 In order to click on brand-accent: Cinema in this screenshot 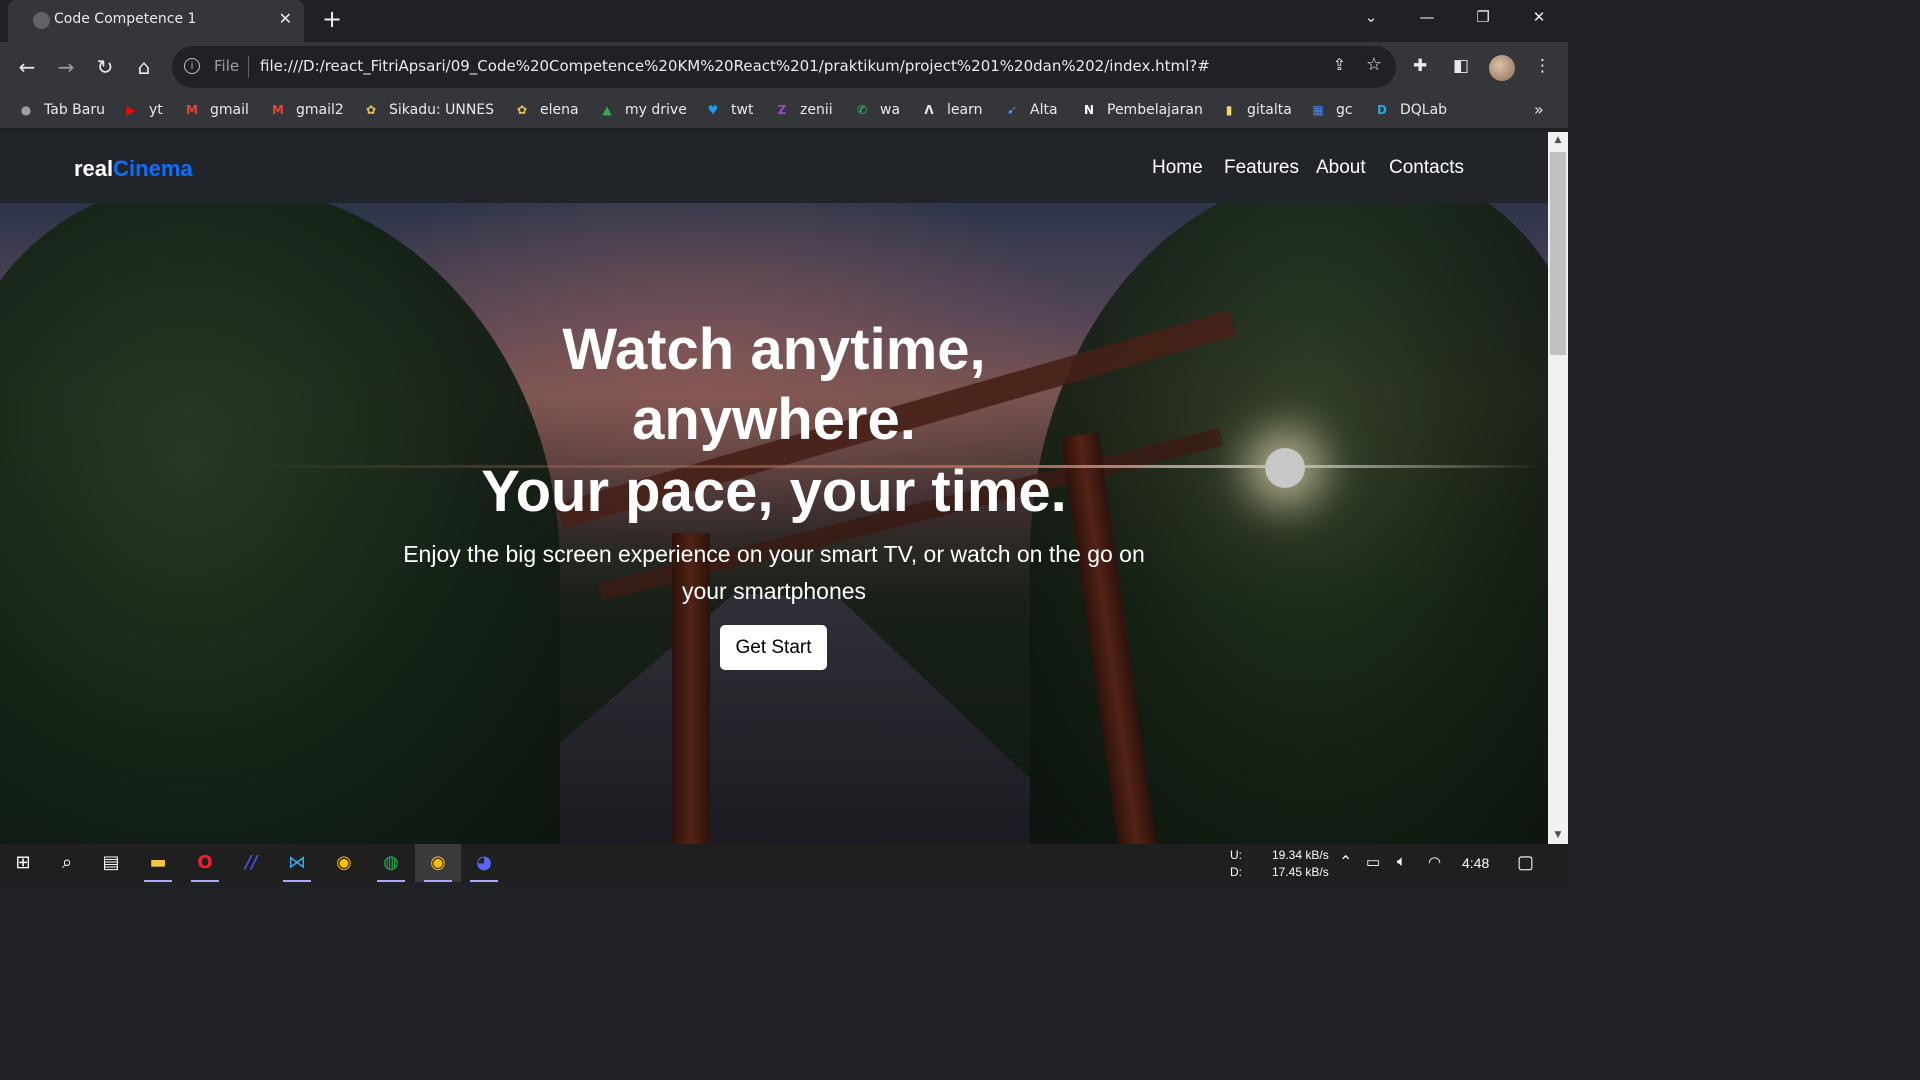, I will do `click(153, 168)`.